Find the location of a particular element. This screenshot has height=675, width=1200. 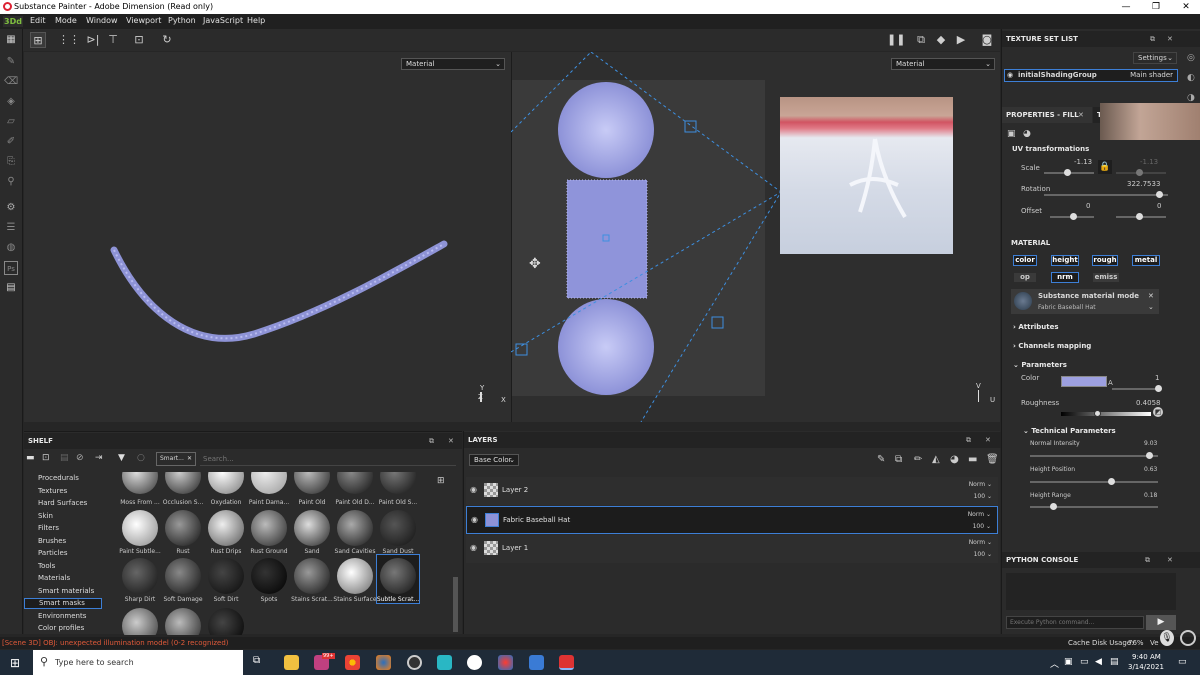

layer-blend: Norm ⌄ is located at coordinates (980, 484).